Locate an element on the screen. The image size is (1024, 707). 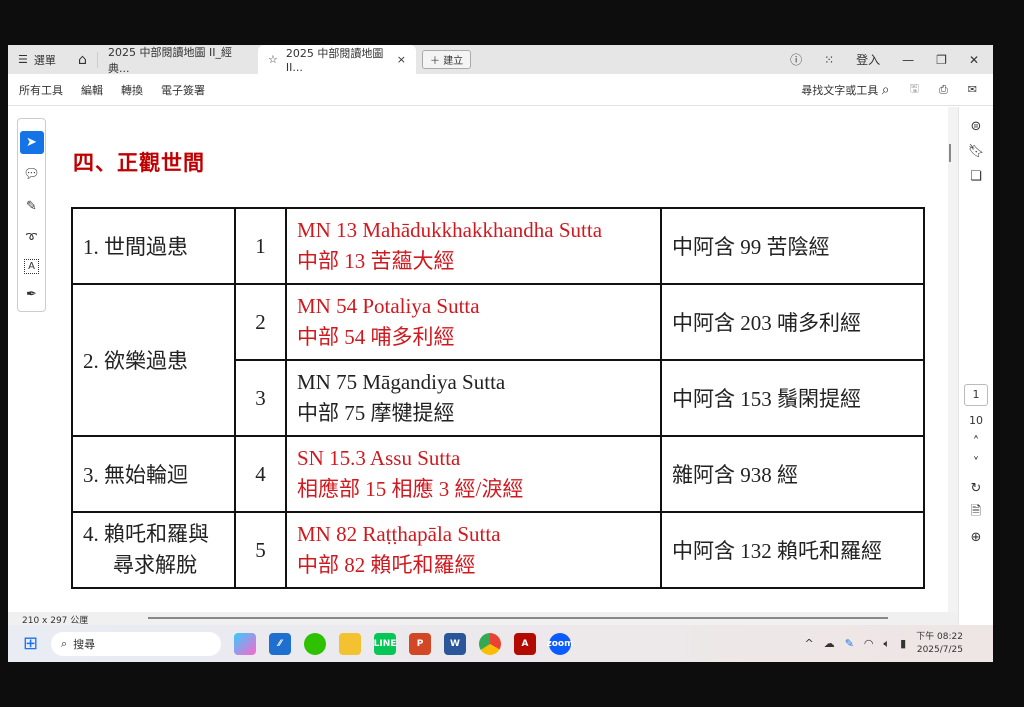
rotate-icon: ↻ is located at coordinates (976, 488).